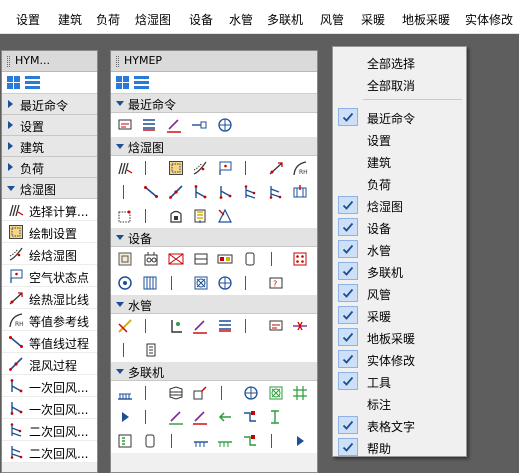 The width and height of the screenshot is (519, 473). I want to click on mixing-process-icon, so click(176, 192).